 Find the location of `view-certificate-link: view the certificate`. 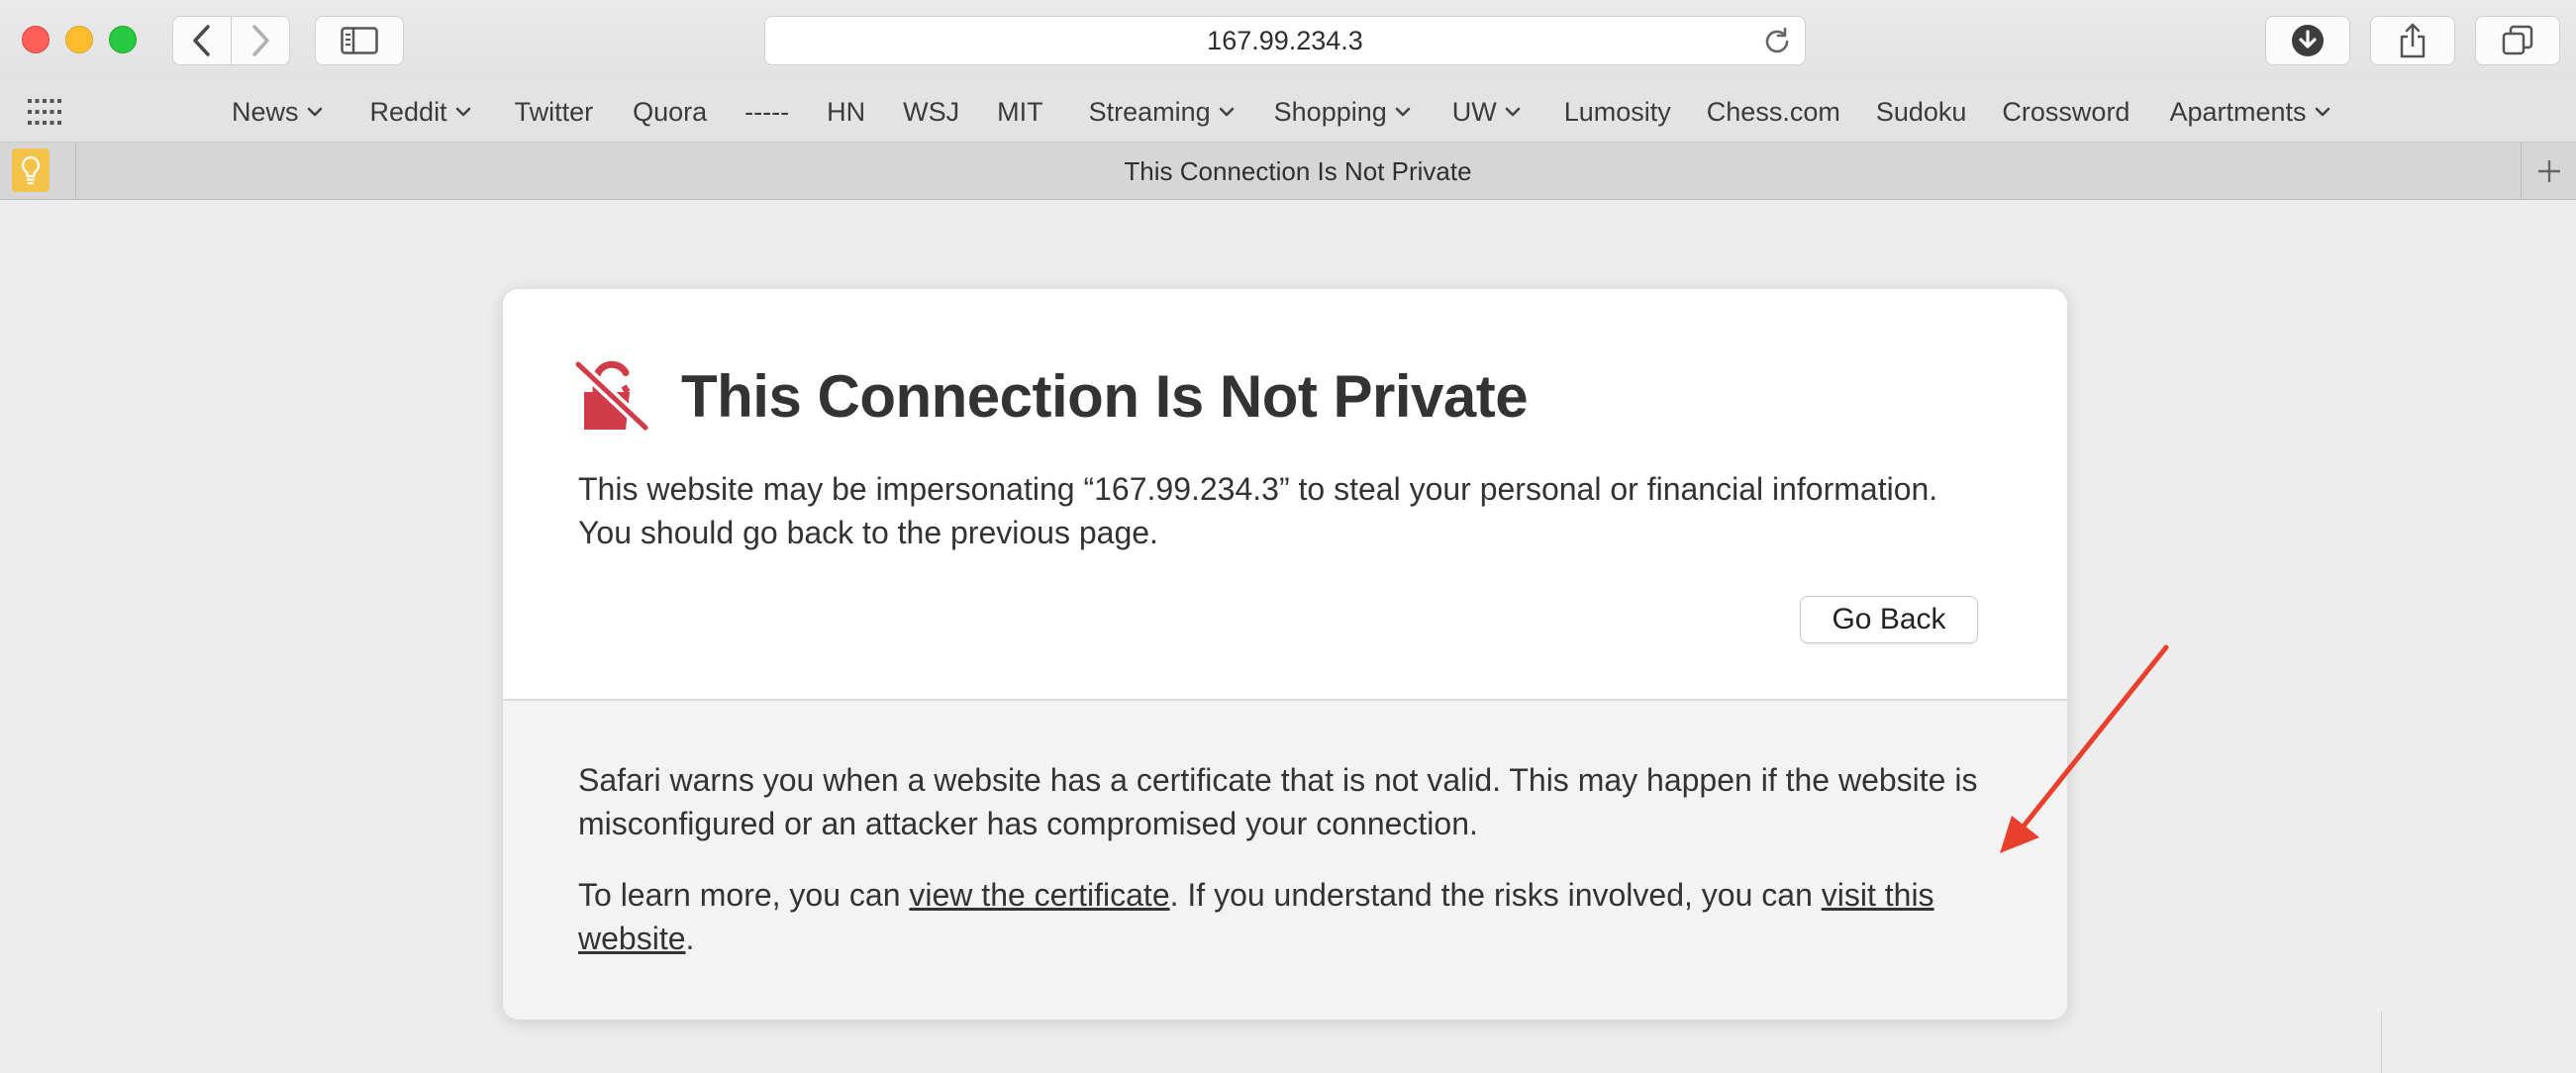

view-certificate-link: view the certificate is located at coordinates (1039, 895).